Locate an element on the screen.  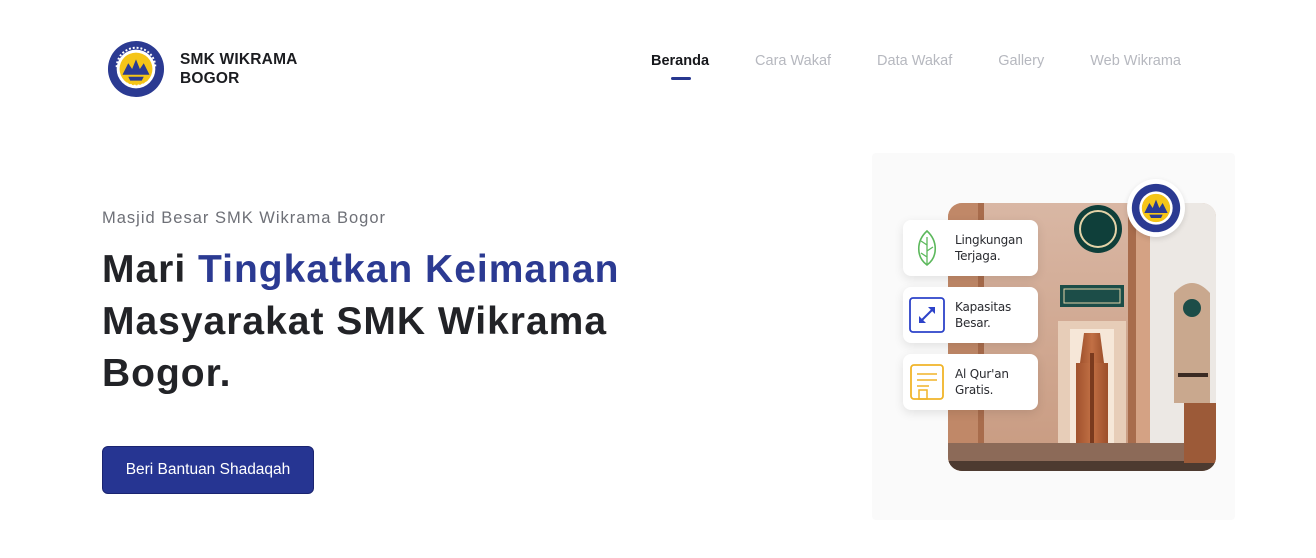
nav-item-web-wikrama: Web Wikrama is located at coordinates (1135, 61).